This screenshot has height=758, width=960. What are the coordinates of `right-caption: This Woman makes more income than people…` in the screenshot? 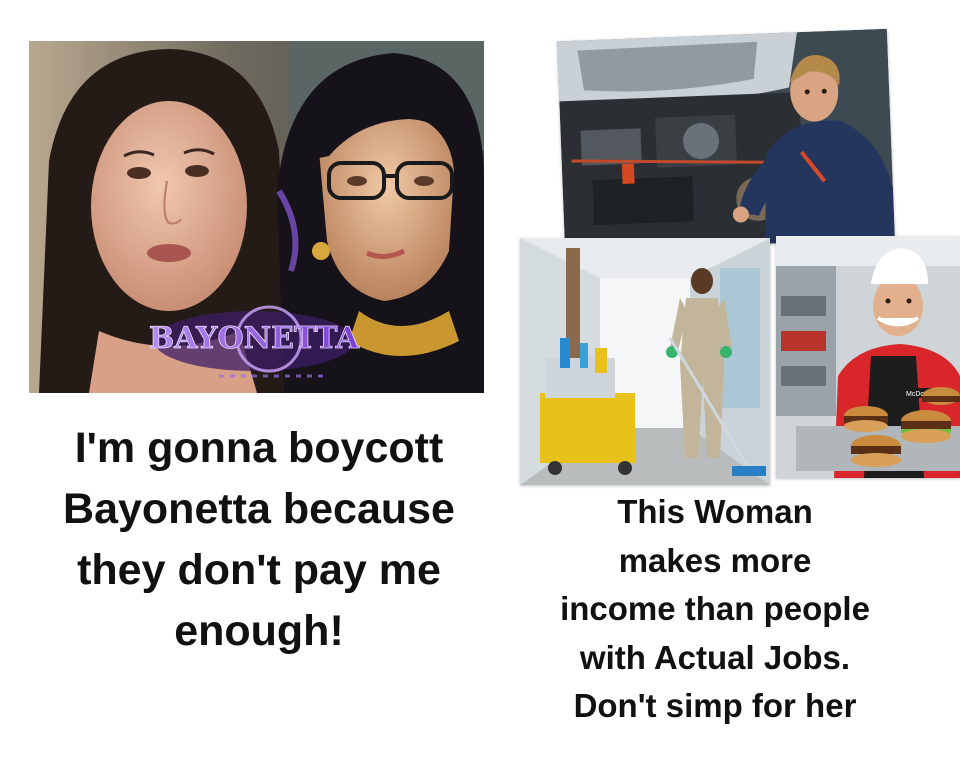 It's located at (715, 608).